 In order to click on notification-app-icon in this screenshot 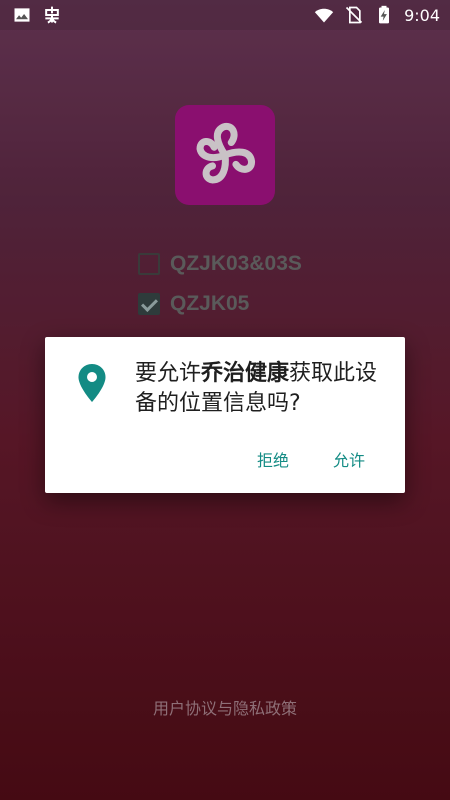, I will do `click(52, 15)`.